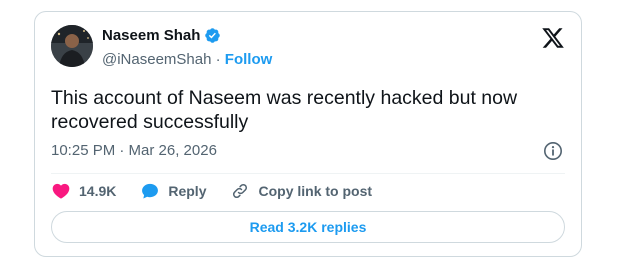 The width and height of the screenshot is (644, 262). What do you see at coordinates (61, 191) in the screenshot?
I see `heart-icon` at bounding box center [61, 191].